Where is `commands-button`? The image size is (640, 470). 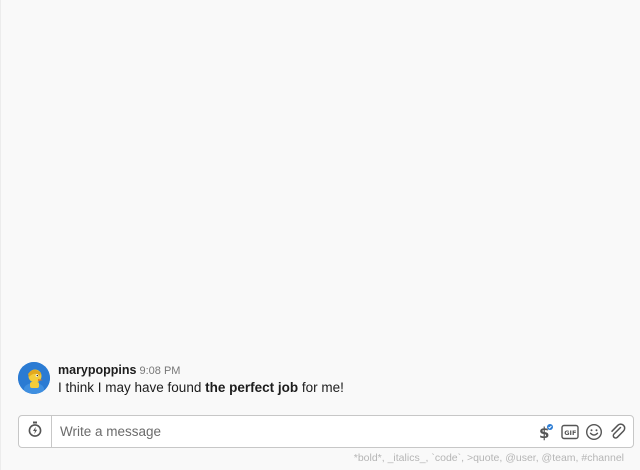 commands-button is located at coordinates (35, 431).